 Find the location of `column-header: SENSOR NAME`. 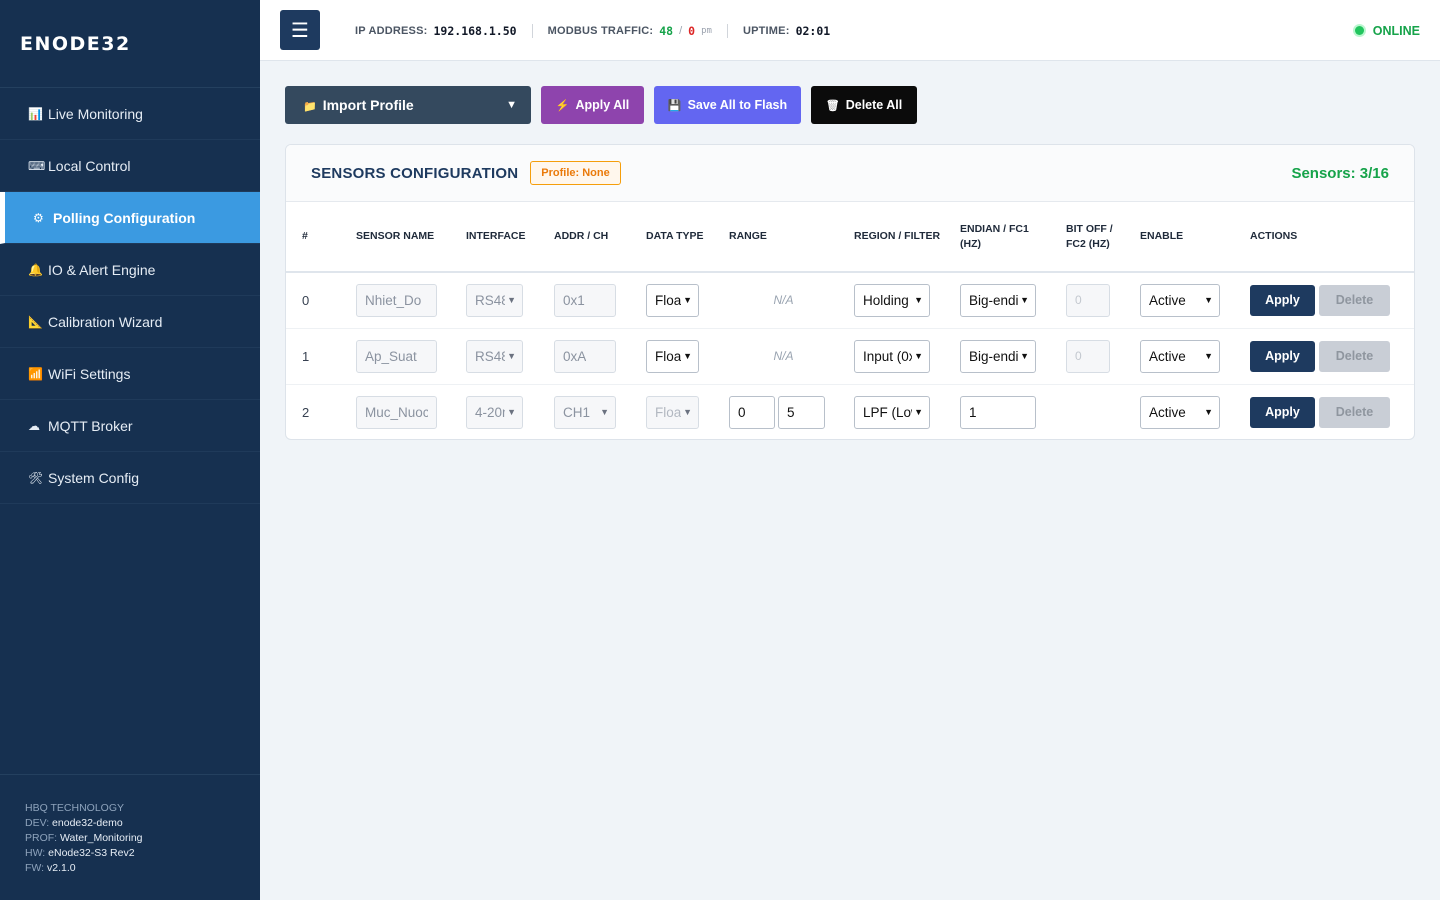

column-header: SENSOR NAME is located at coordinates (395, 236).